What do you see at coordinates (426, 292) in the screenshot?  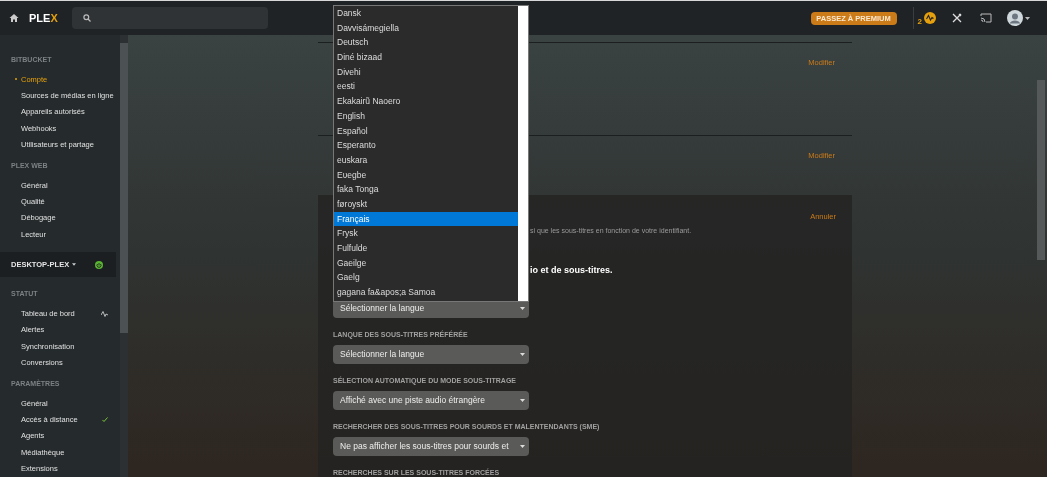 I see `language-option: gagana fa&apos;a Samoa` at bounding box center [426, 292].